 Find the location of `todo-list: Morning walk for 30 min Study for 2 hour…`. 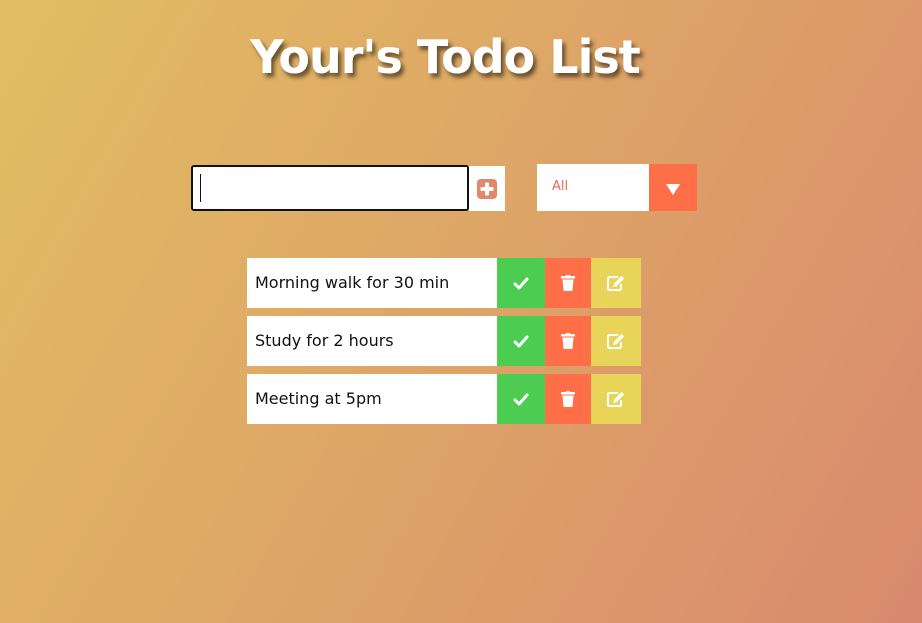

todo-list: Morning walk for 30 min Study for 2 hour… is located at coordinates (444, 345).